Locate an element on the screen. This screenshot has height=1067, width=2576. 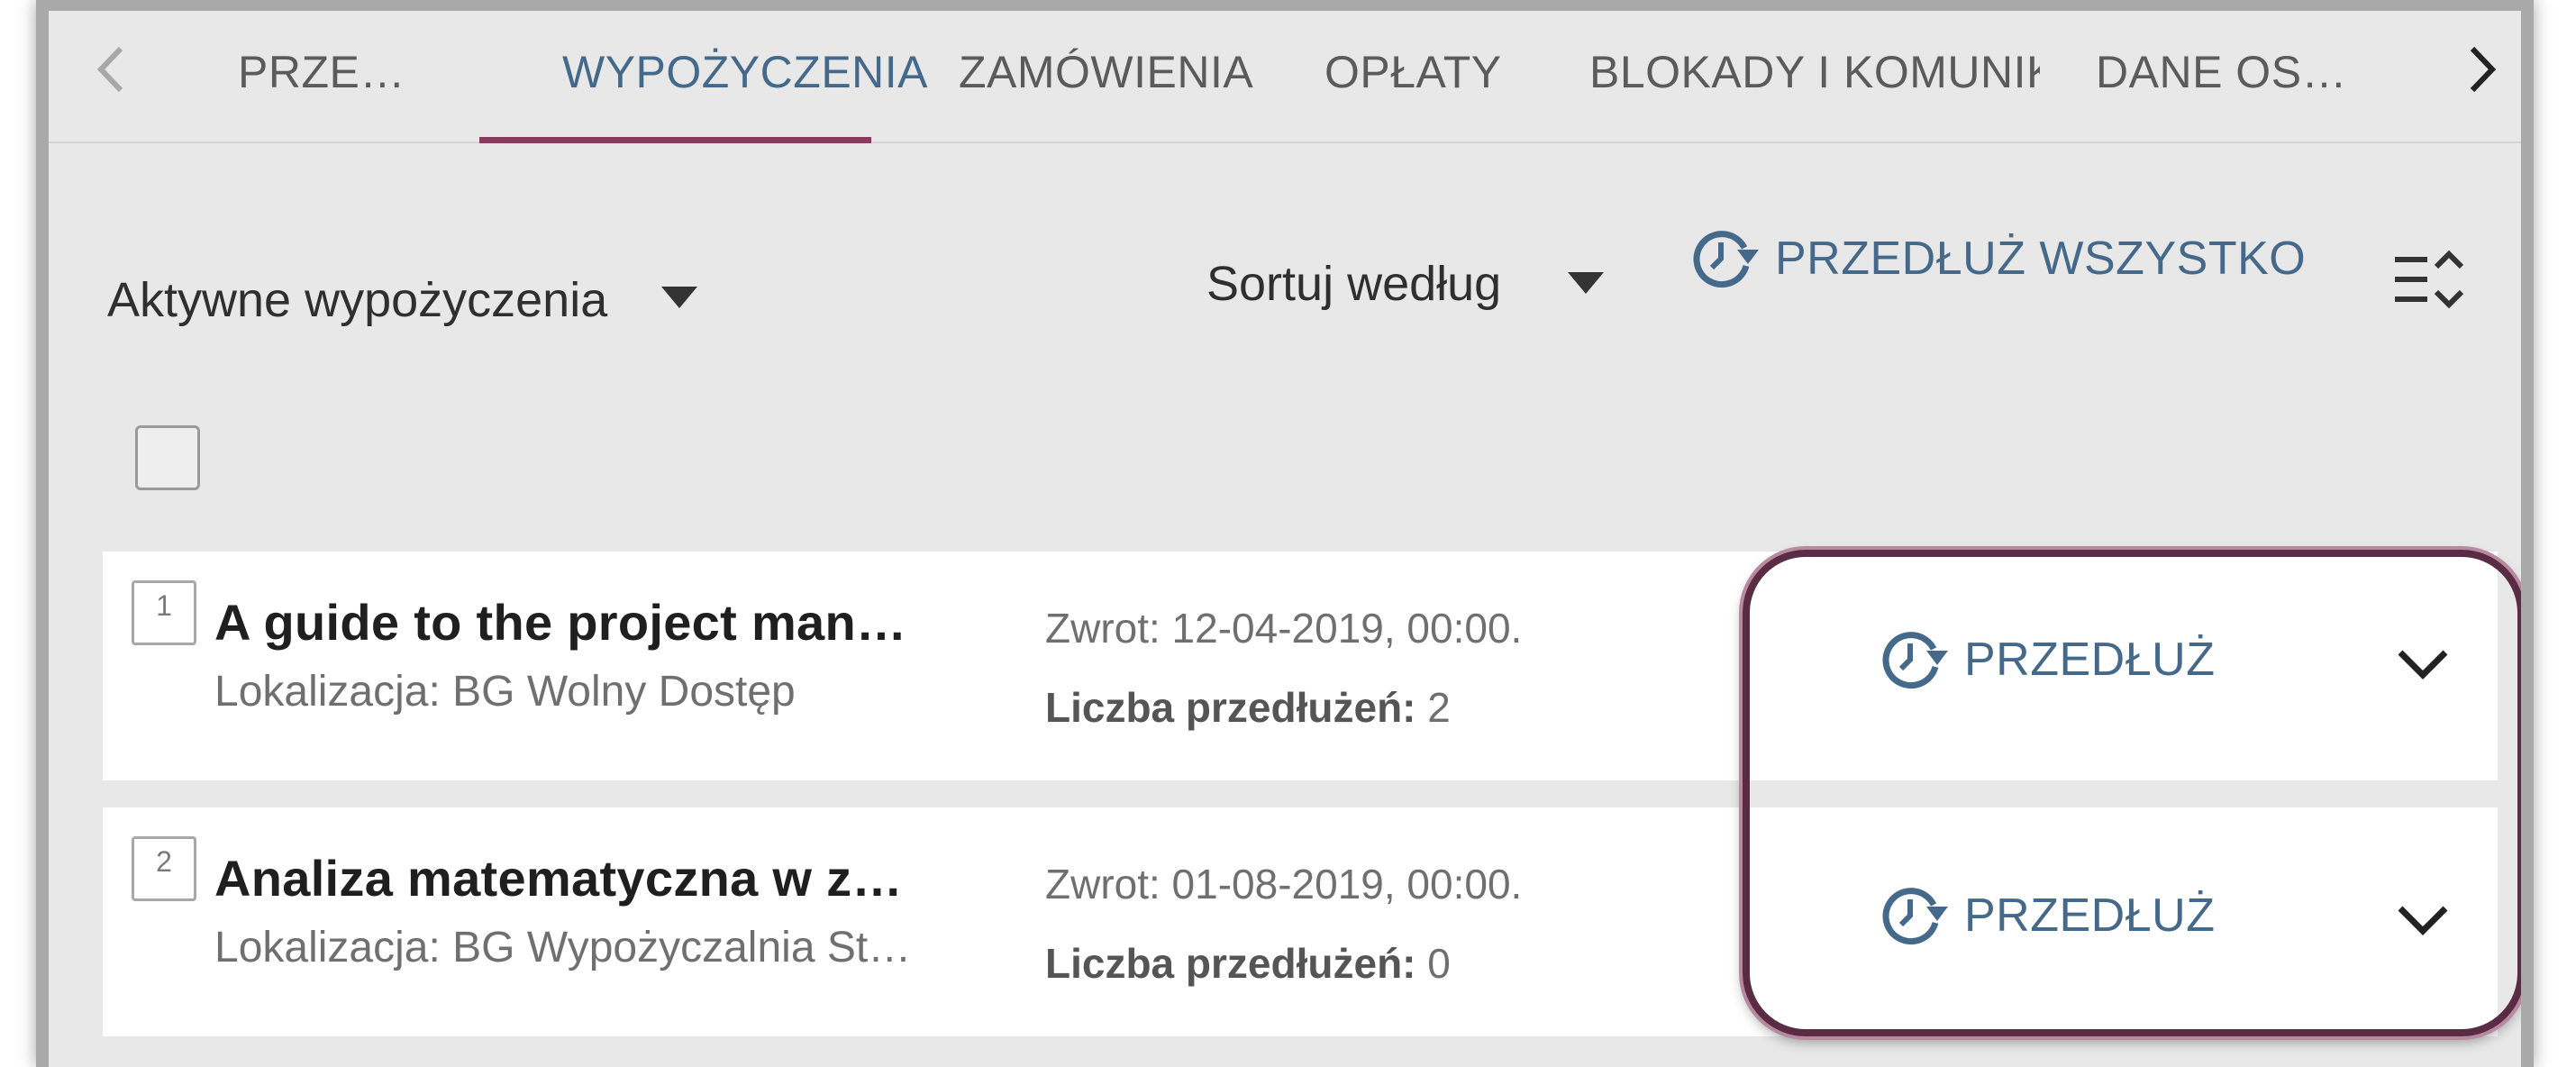
loan-renewals-count: Liczba przedłużeń: 2 is located at coordinates (1248, 707).